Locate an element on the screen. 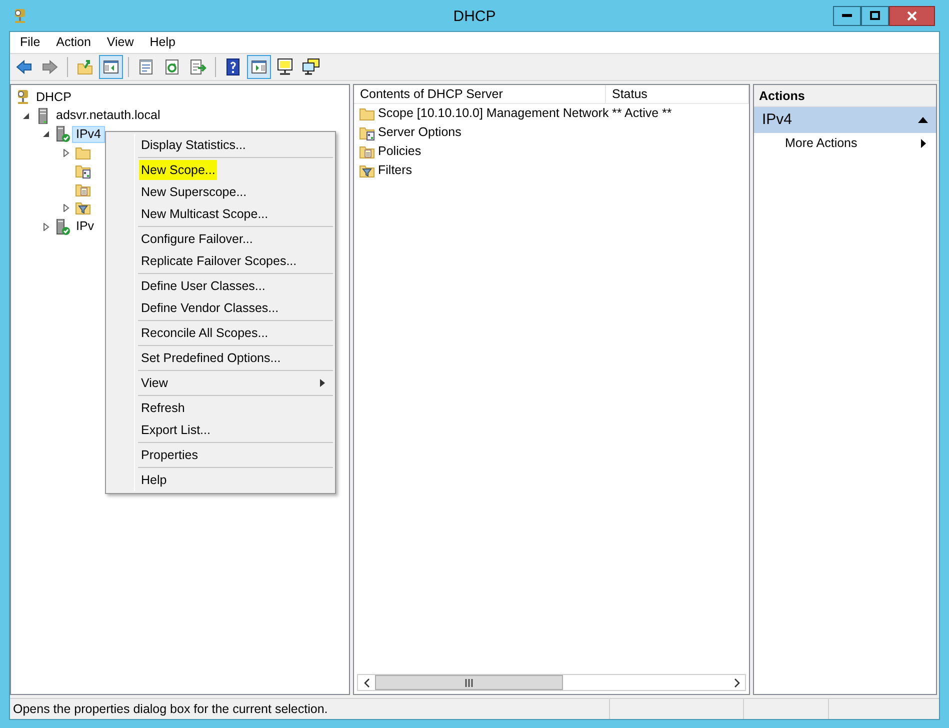 This screenshot has height=728, width=949. list-item: Policies is located at coordinates (400, 151).